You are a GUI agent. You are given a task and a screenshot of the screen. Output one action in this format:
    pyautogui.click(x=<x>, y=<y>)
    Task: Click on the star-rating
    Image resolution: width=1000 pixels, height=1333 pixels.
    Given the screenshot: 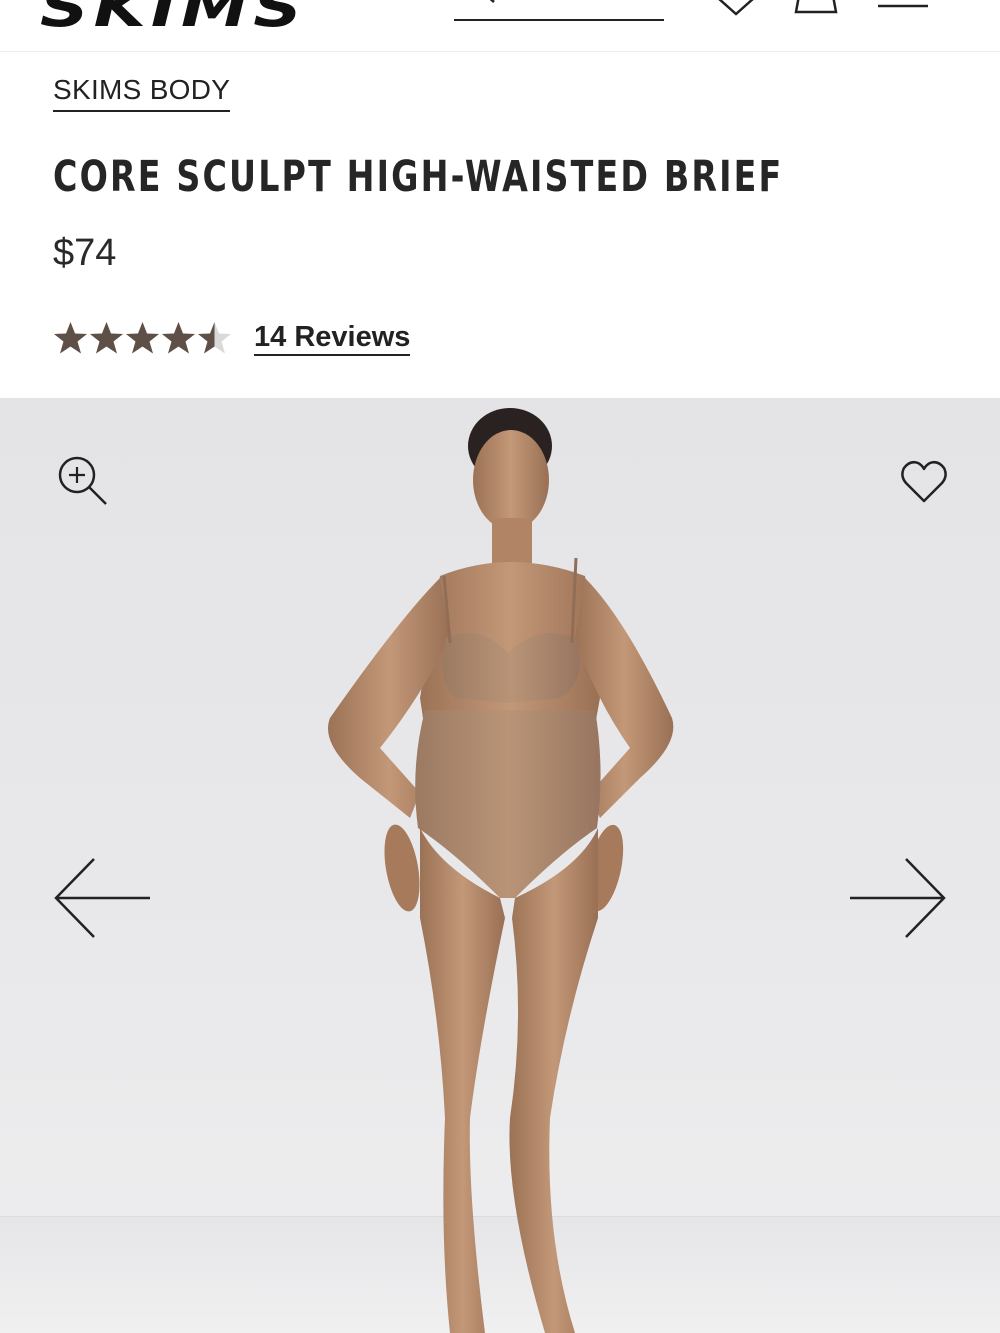 What is the action you would take?
    pyautogui.click(x=142, y=338)
    